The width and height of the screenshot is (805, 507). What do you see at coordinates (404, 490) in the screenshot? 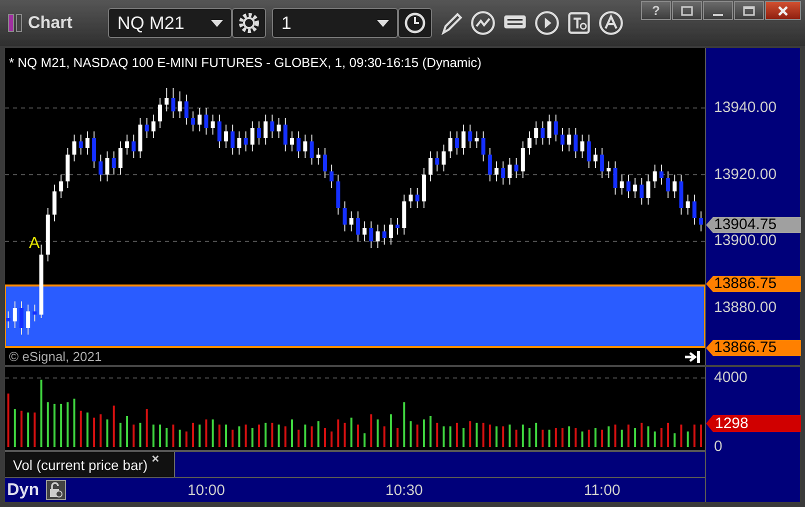
I see `time-label: 10:30` at bounding box center [404, 490].